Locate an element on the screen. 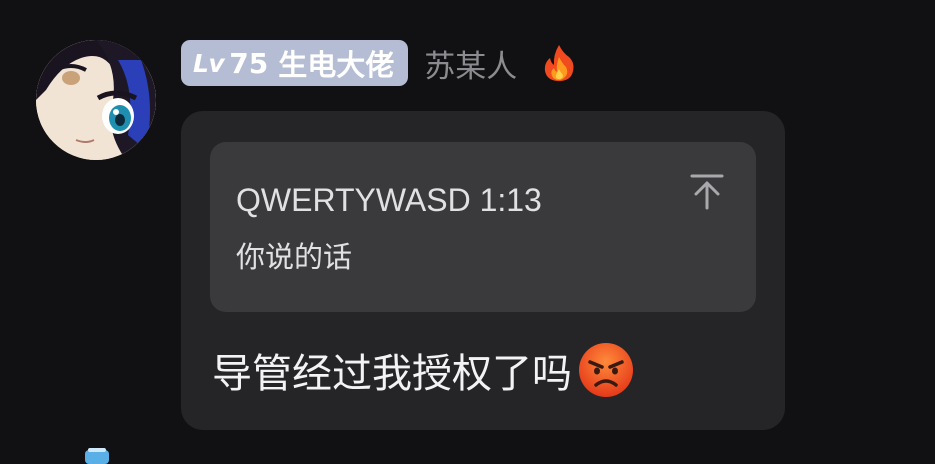 Image resolution: width=935 pixels, height=464 pixels. message-header: Lv 75 生电大佬 苏某人 is located at coordinates (380, 63).